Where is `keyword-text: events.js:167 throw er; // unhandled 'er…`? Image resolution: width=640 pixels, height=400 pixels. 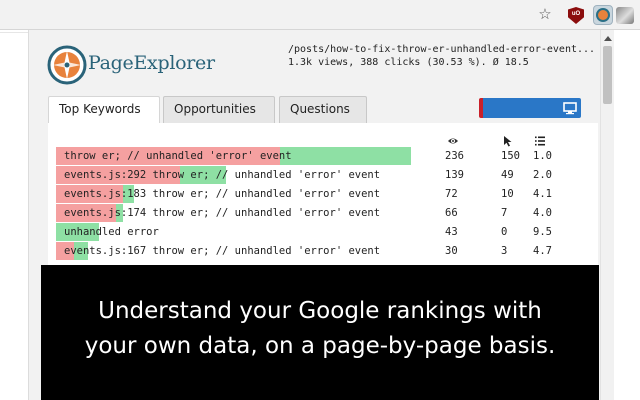
keyword-text: events.js:167 throw er; // unhandled 'er… is located at coordinates (222, 251).